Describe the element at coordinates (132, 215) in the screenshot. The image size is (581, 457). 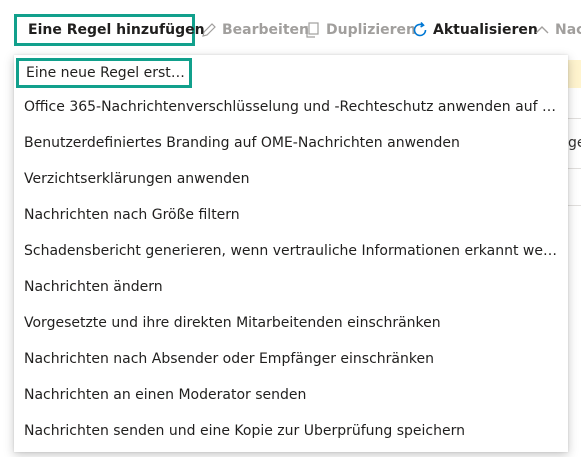
I see `menu-item-label: Nachrichten nach Größe filtern` at that location.